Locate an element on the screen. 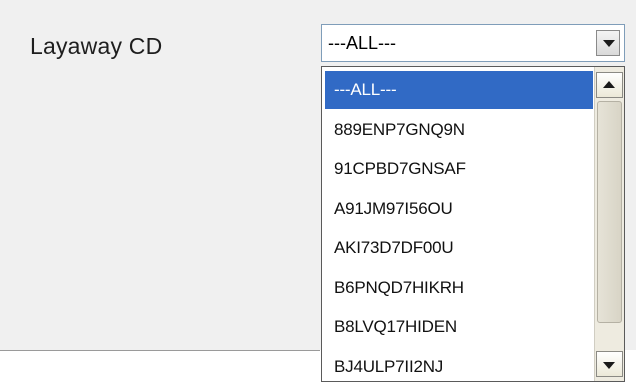  arrow-down-icon is located at coordinates (609, 365).